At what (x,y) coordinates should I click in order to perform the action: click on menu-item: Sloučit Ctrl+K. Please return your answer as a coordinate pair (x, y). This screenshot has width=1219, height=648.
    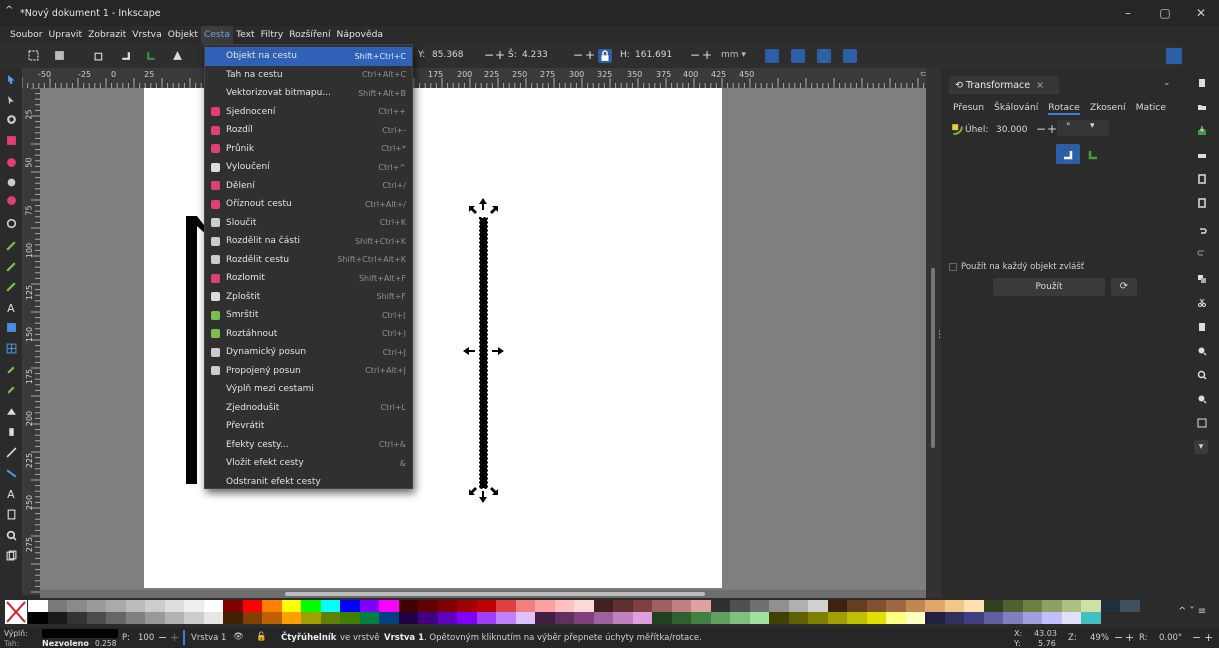
    Looking at the image, I should click on (308, 223).